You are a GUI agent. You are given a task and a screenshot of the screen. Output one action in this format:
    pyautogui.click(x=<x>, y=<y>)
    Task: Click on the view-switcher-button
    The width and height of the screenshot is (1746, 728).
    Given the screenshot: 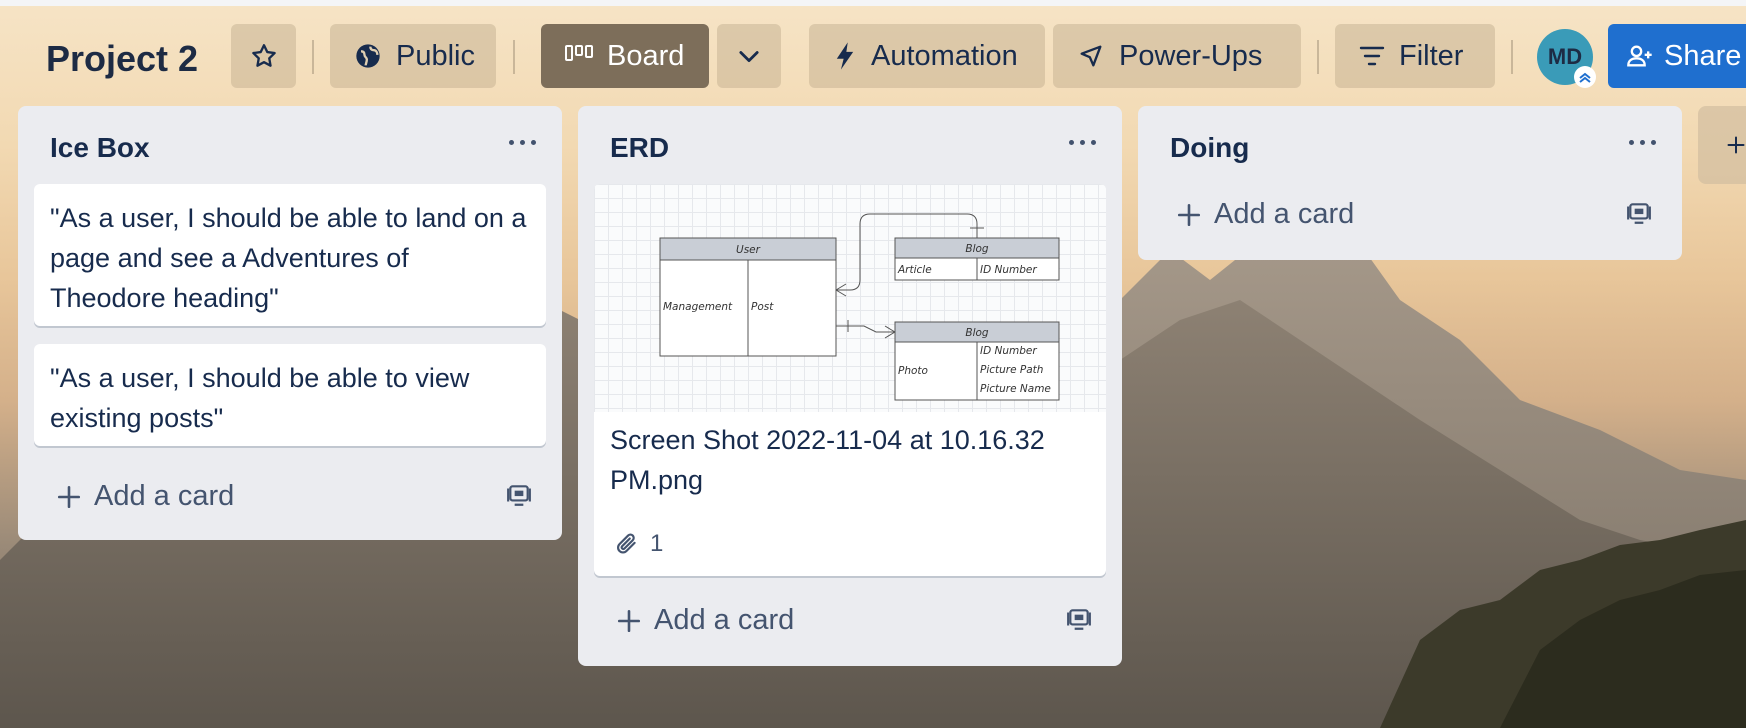 What is the action you would take?
    pyautogui.click(x=749, y=56)
    